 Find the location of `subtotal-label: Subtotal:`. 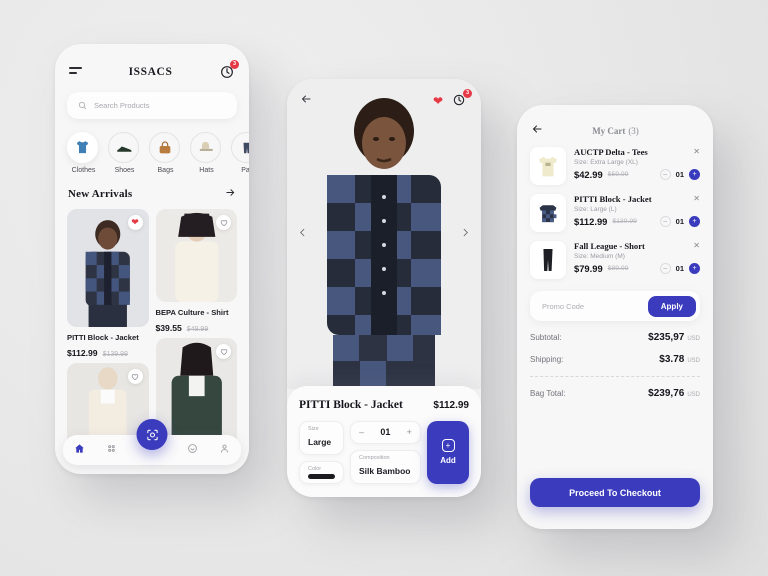

subtotal-label: Subtotal: is located at coordinates (546, 337).